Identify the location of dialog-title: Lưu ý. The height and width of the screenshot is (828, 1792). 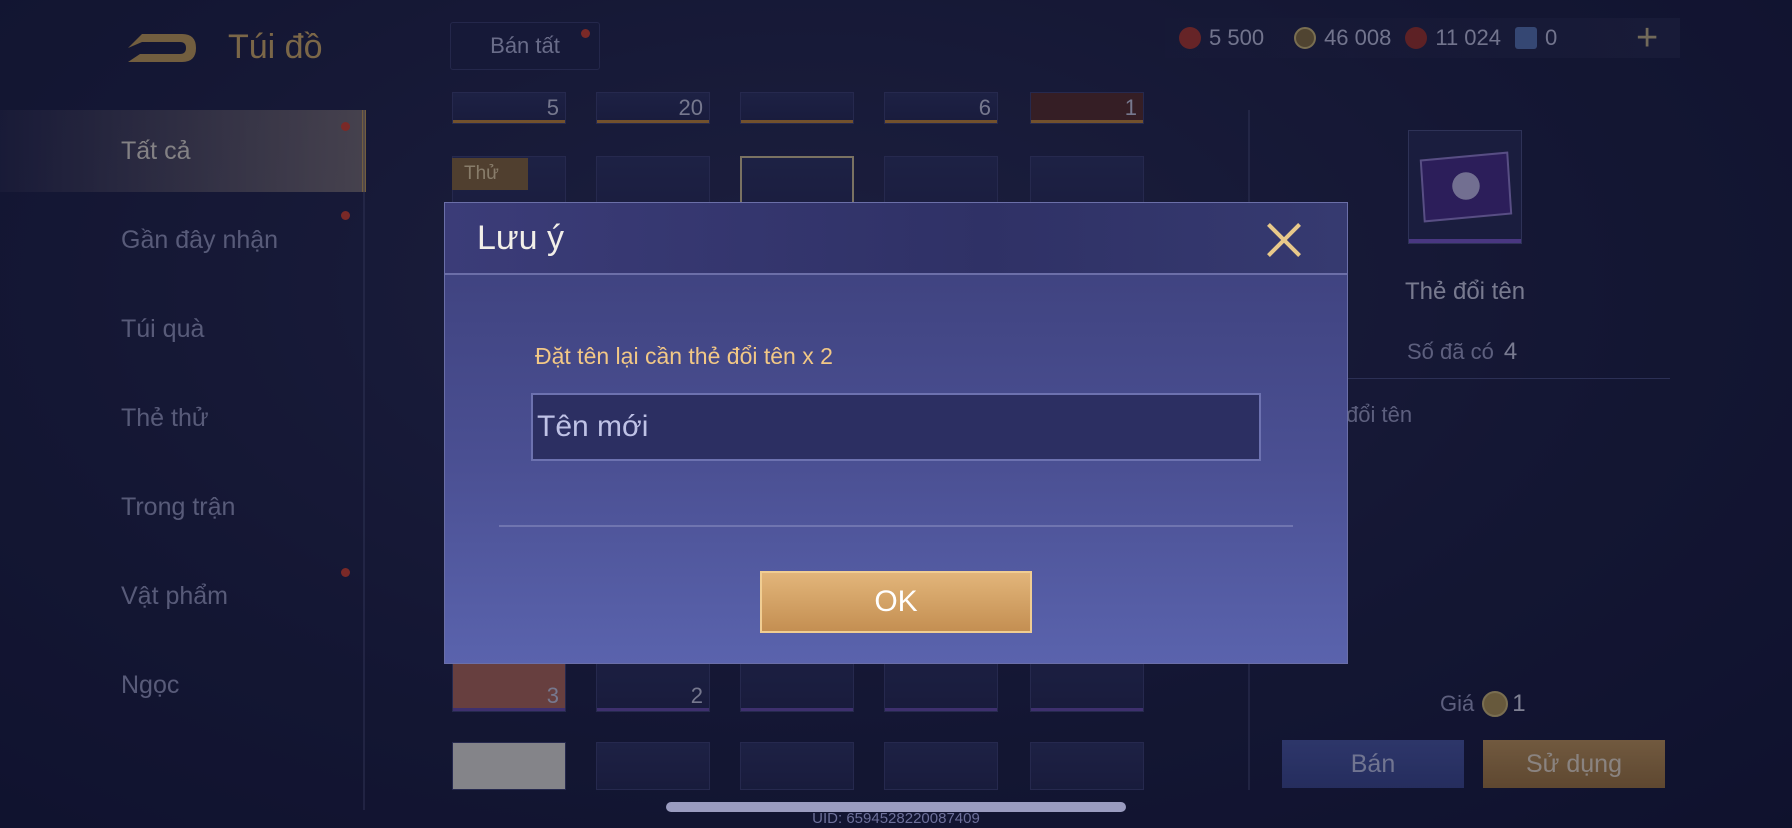
(521, 238).